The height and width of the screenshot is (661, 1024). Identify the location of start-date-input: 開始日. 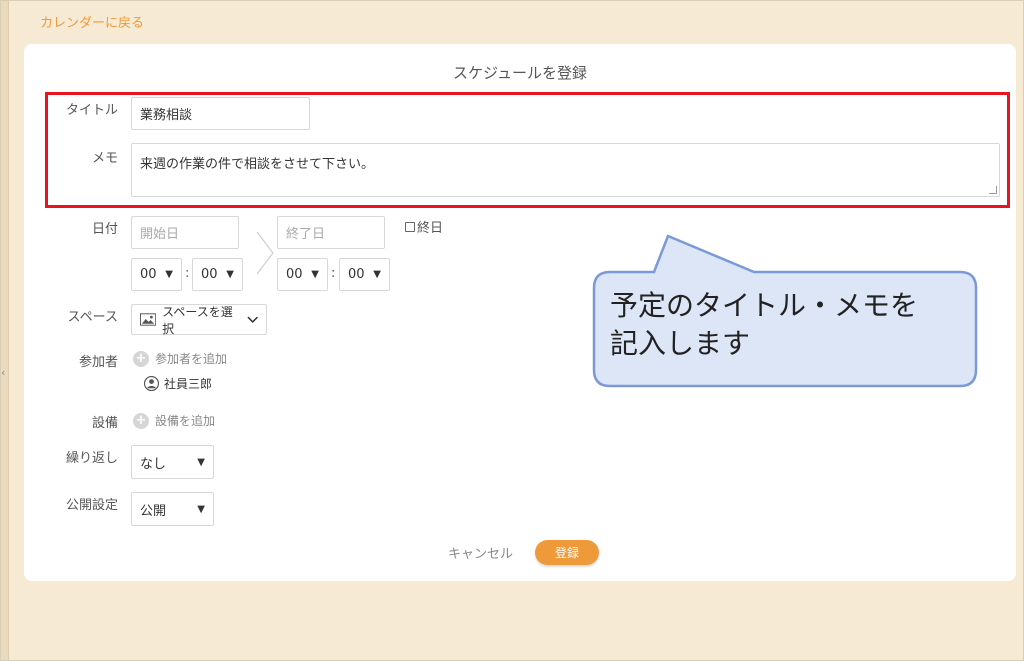
(185, 232).